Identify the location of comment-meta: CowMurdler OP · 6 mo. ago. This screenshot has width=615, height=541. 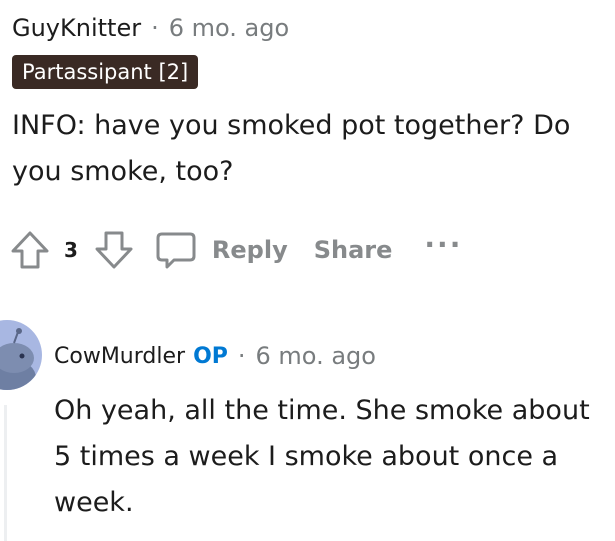
(334, 356).